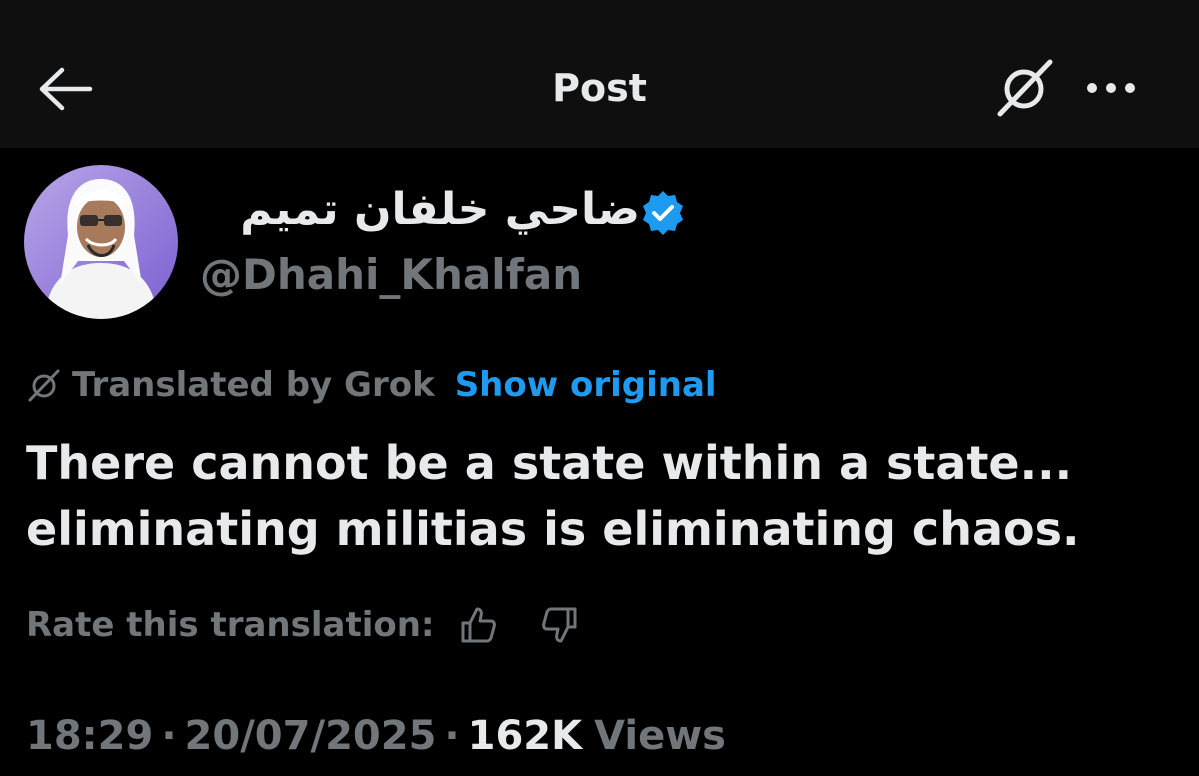  Describe the element at coordinates (89, 736) in the screenshot. I see `post-time: 18:29` at that location.